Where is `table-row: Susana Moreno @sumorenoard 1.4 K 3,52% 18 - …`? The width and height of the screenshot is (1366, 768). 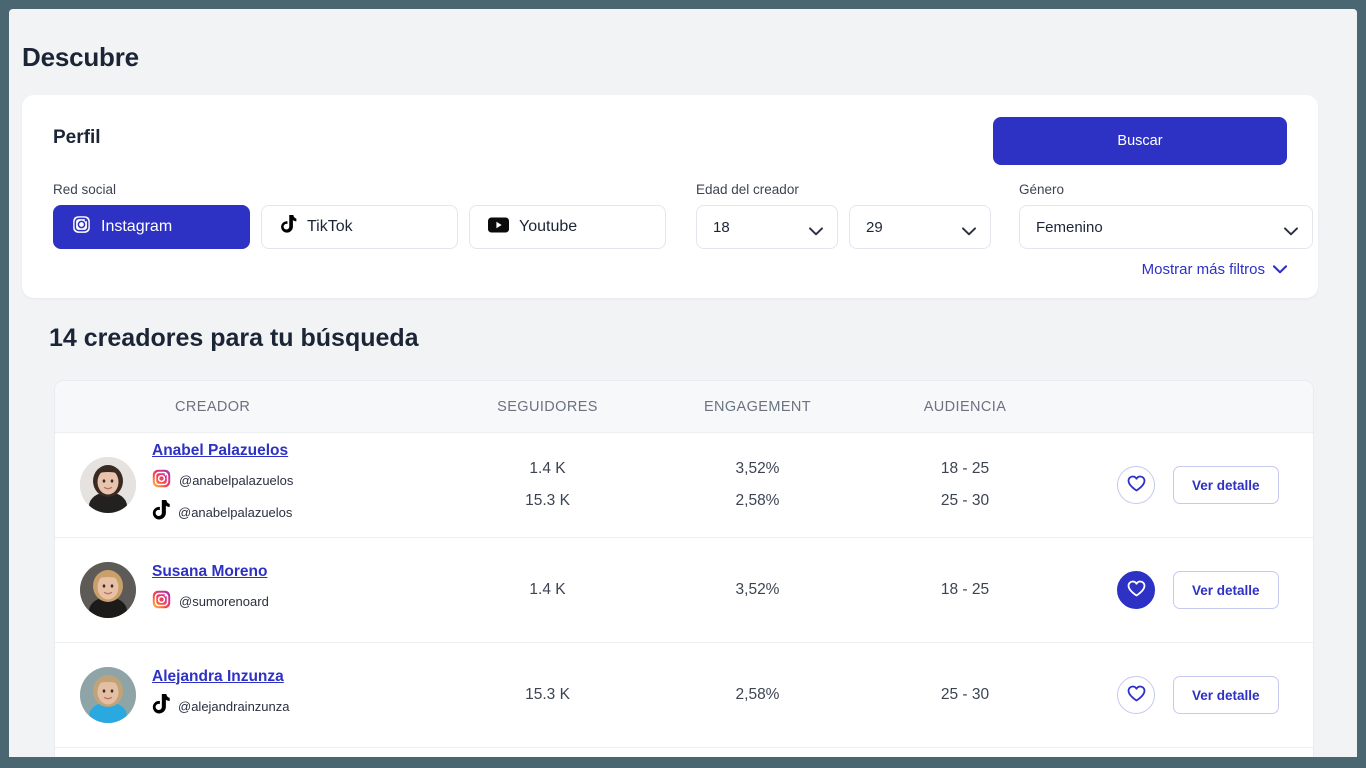 table-row: Susana Moreno @sumorenoard 1.4 K 3,52% 18 - … is located at coordinates (684, 590).